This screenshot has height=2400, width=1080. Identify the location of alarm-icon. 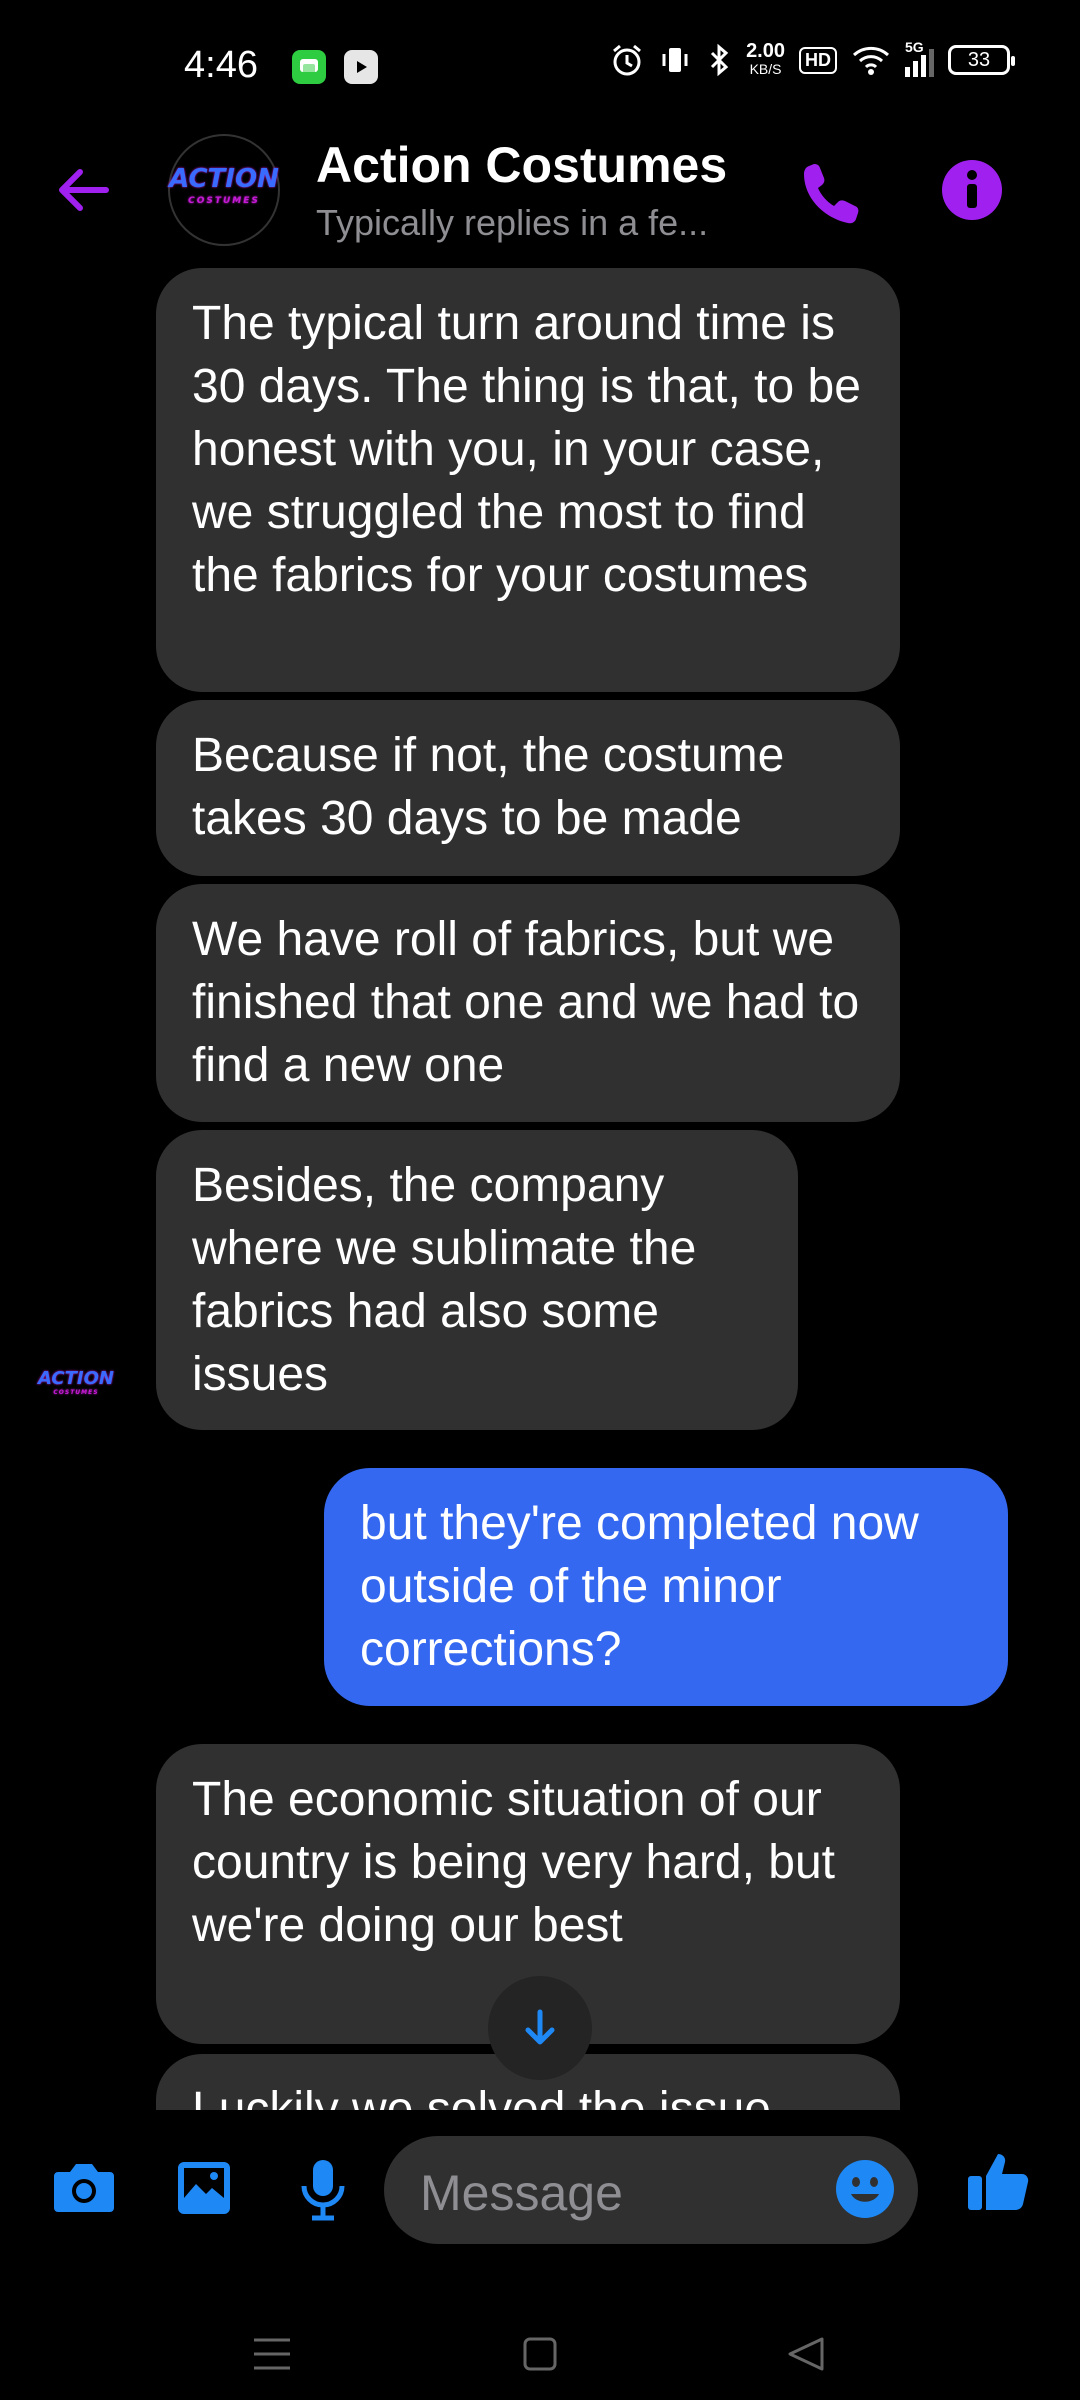
(627, 60).